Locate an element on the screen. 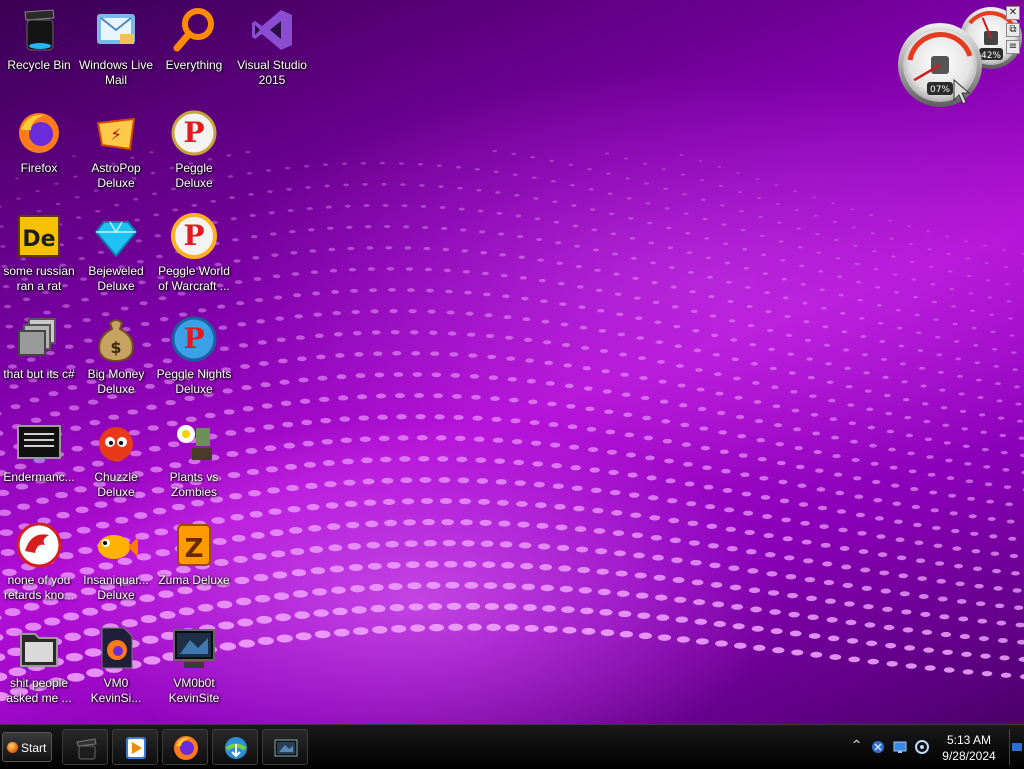  desktop-icon: Recycle Bin is located at coordinates (39, 39).